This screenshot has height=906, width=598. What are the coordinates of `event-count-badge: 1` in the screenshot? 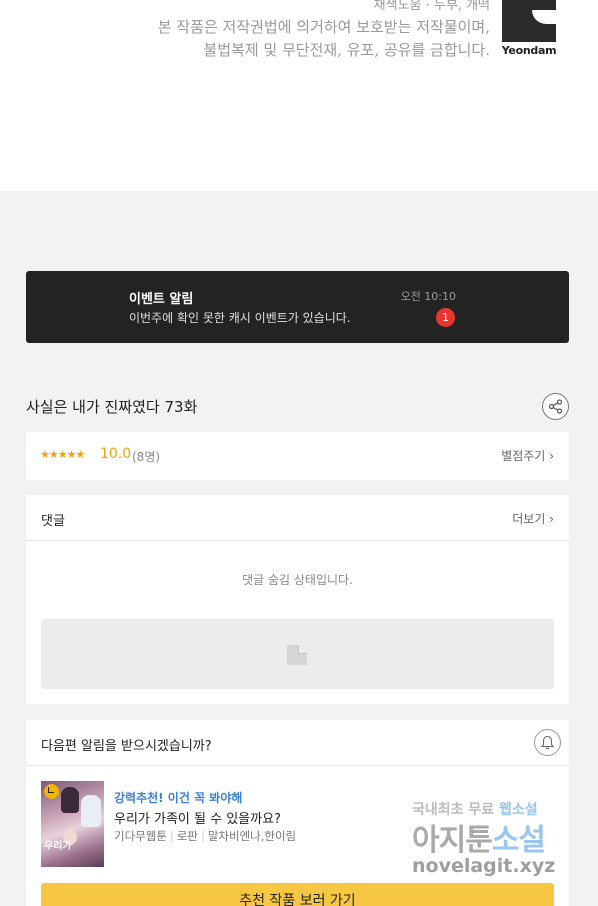 It's located at (445, 317).